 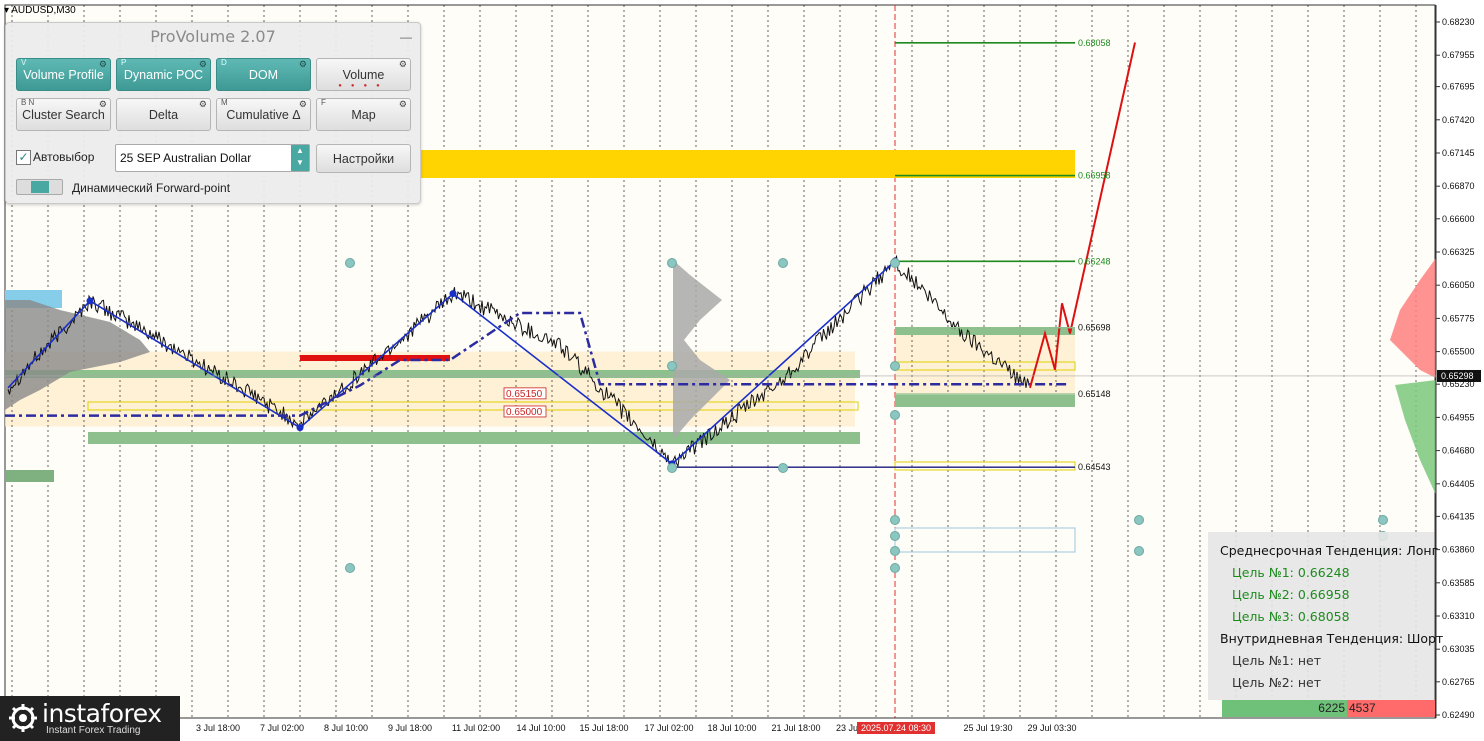 I want to click on target-3: Цель №3: 0.68058, so click(x=1291, y=616).